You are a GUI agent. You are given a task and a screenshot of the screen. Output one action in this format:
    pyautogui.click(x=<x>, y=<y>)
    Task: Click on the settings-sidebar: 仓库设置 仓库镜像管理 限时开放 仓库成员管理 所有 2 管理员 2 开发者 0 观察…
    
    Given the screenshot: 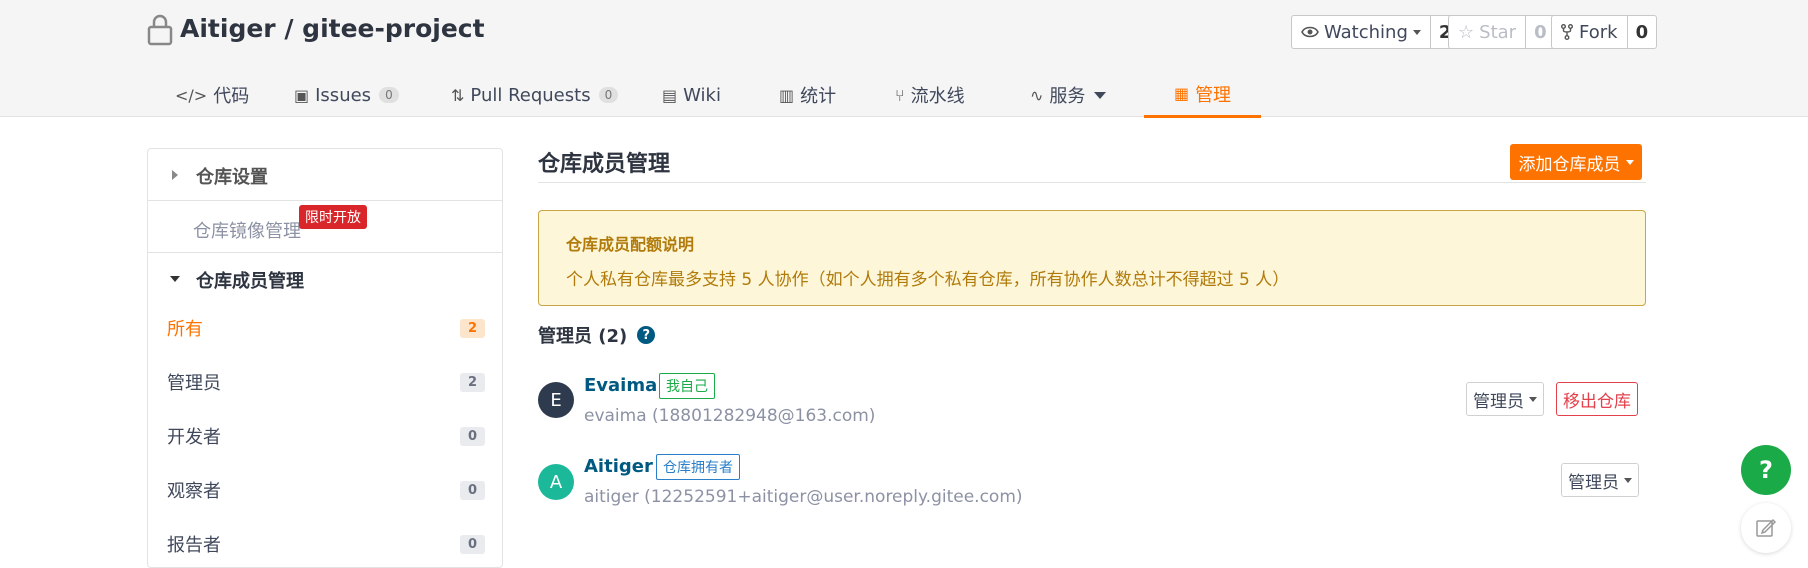 What is the action you would take?
    pyautogui.click(x=325, y=358)
    